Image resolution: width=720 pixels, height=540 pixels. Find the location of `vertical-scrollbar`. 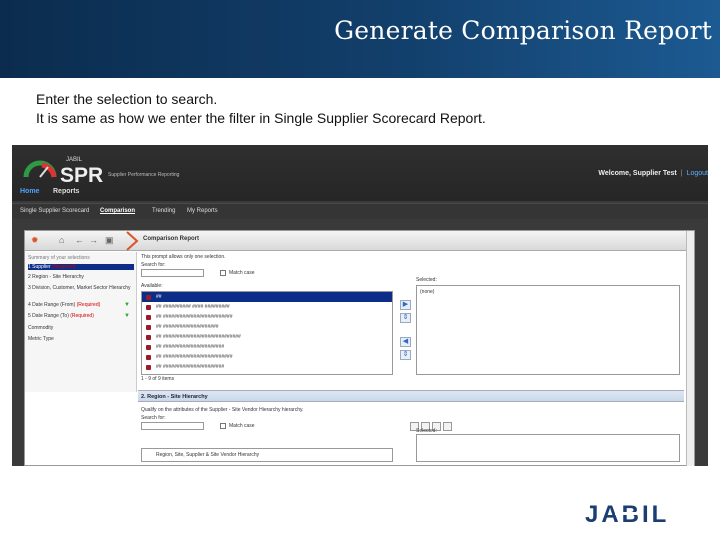

vertical-scrollbar is located at coordinates (690, 348).